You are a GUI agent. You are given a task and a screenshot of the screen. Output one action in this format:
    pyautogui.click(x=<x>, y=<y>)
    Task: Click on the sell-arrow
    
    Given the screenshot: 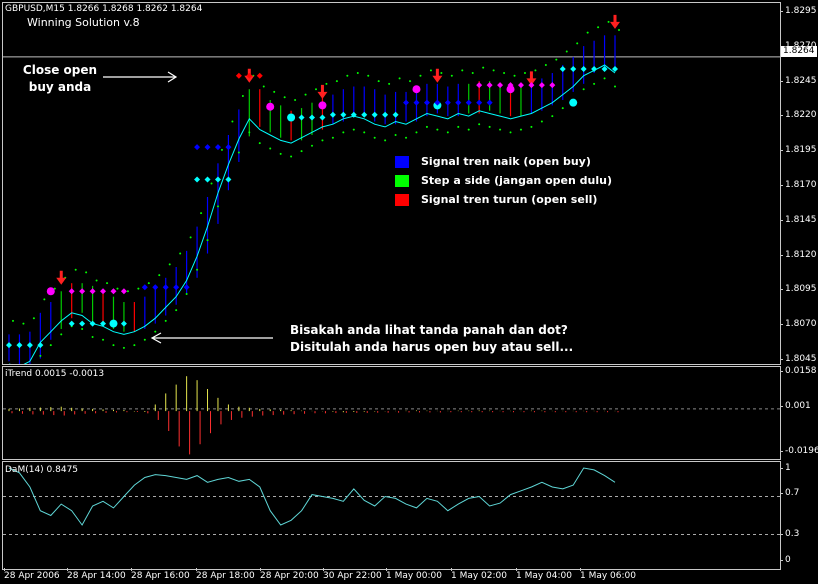 What is the action you would take?
    pyautogui.click(x=437, y=75)
    